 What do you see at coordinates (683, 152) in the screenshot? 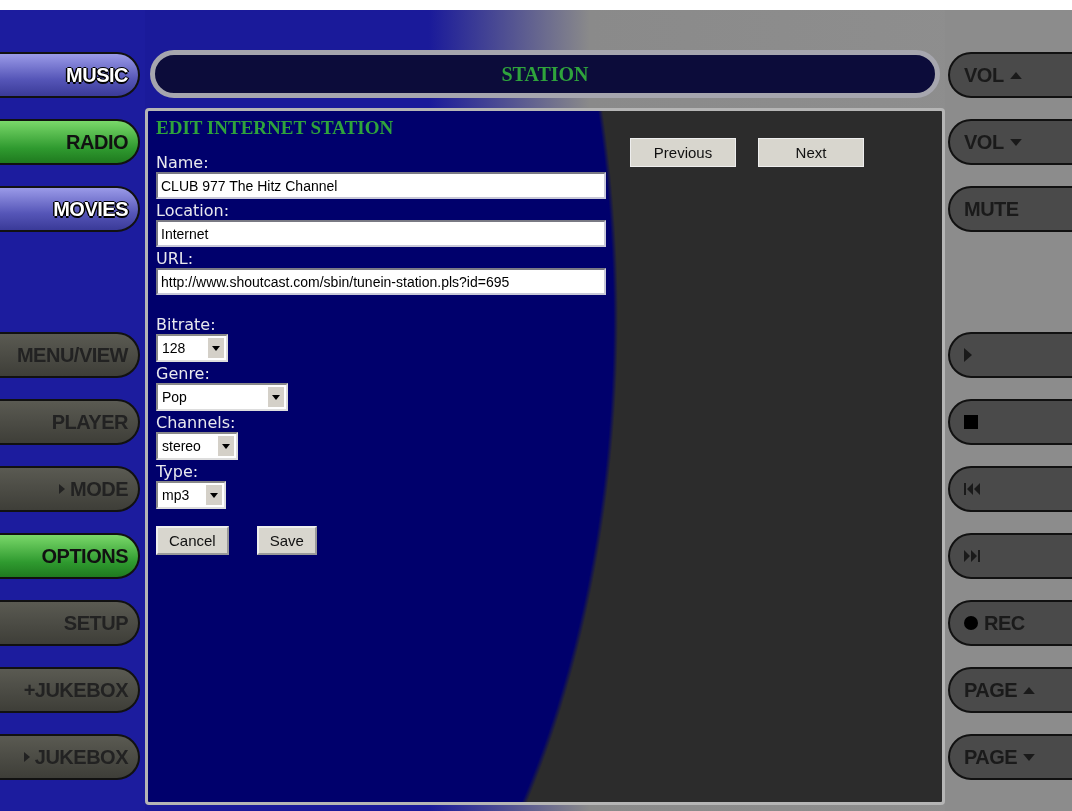
I see `pager-button: Previous` at bounding box center [683, 152].